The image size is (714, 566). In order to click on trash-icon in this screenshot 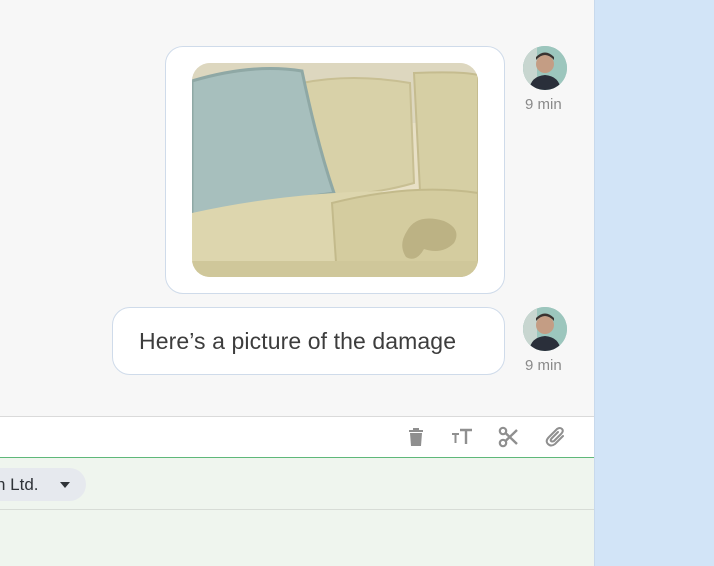, I will do `click(416, 437)`.